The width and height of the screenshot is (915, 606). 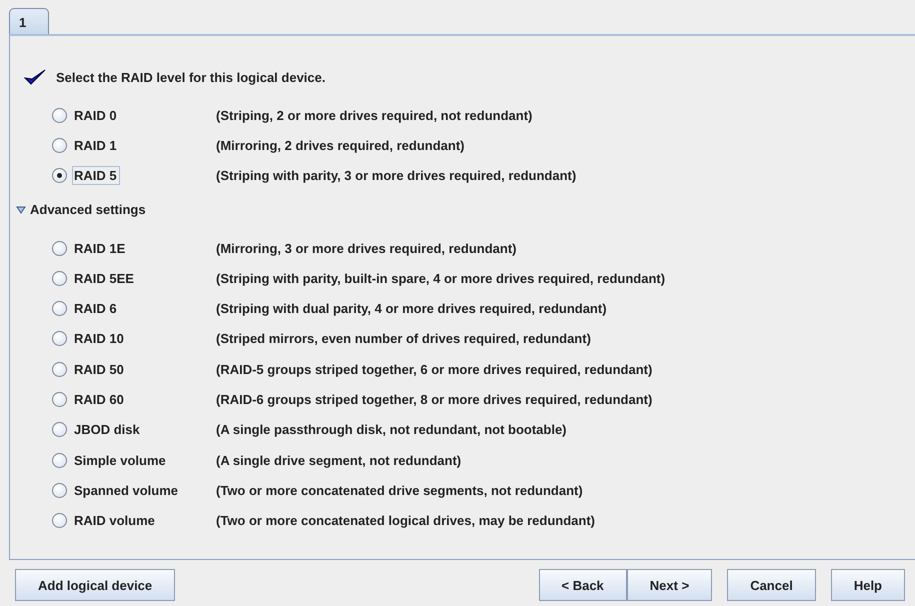 What do you see at coordinates (191, 77) in the screenshot?
I see `instruction-text: Select the RAID level for this logical device.` at bounding box center [191, 77].